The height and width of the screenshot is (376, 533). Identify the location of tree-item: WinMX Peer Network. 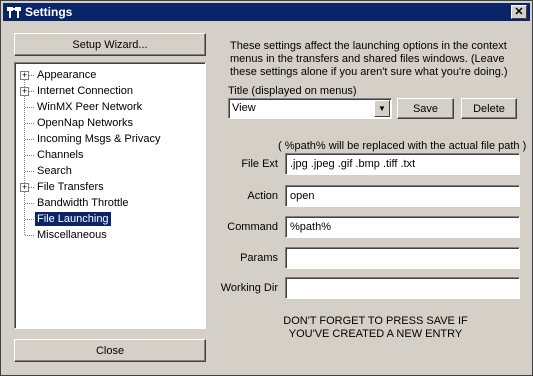
(89, 107).